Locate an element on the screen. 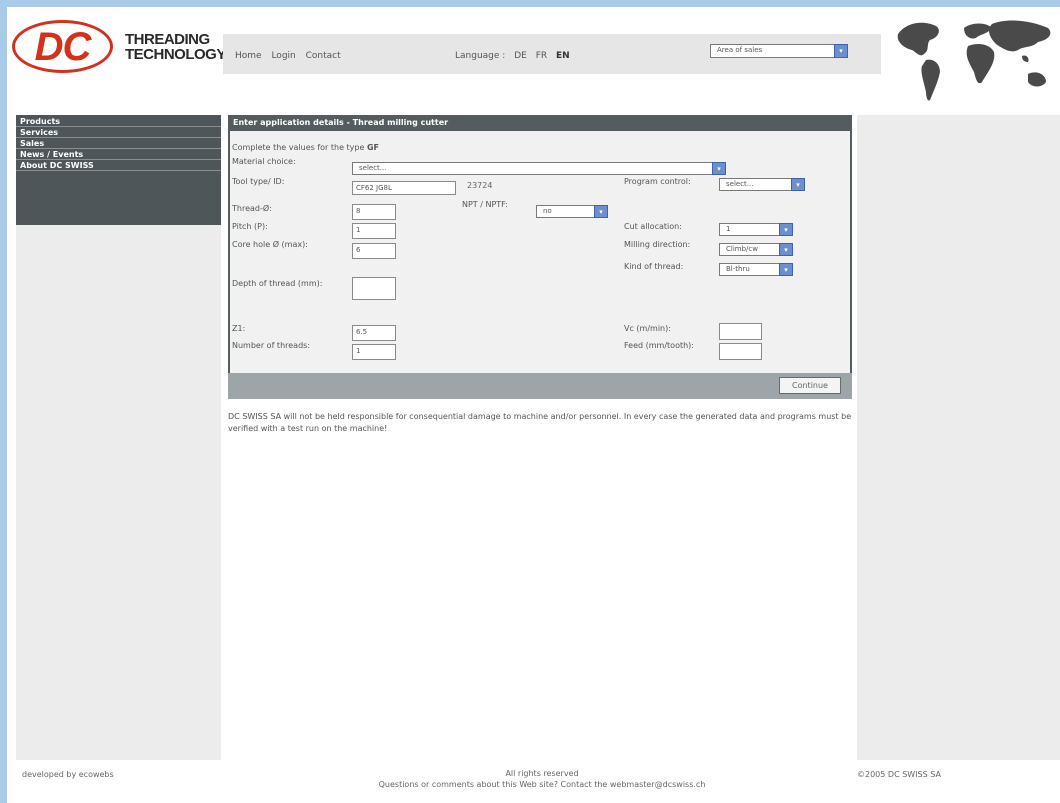 This screenshot has width=1060, height=803. milling-direction-label: Milling direction: is located at coordinates (657, 244).